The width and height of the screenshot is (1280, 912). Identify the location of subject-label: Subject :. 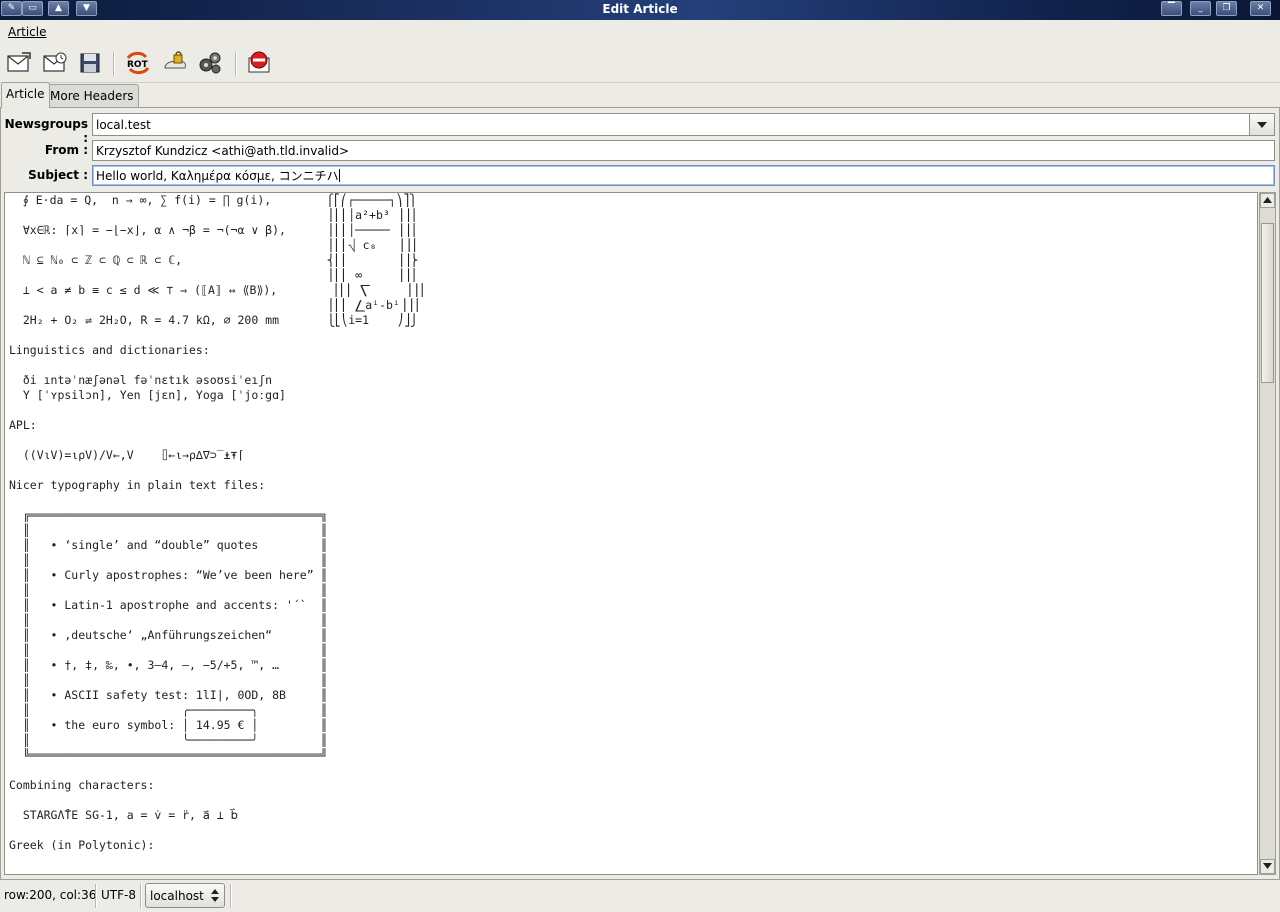
(58, 175).